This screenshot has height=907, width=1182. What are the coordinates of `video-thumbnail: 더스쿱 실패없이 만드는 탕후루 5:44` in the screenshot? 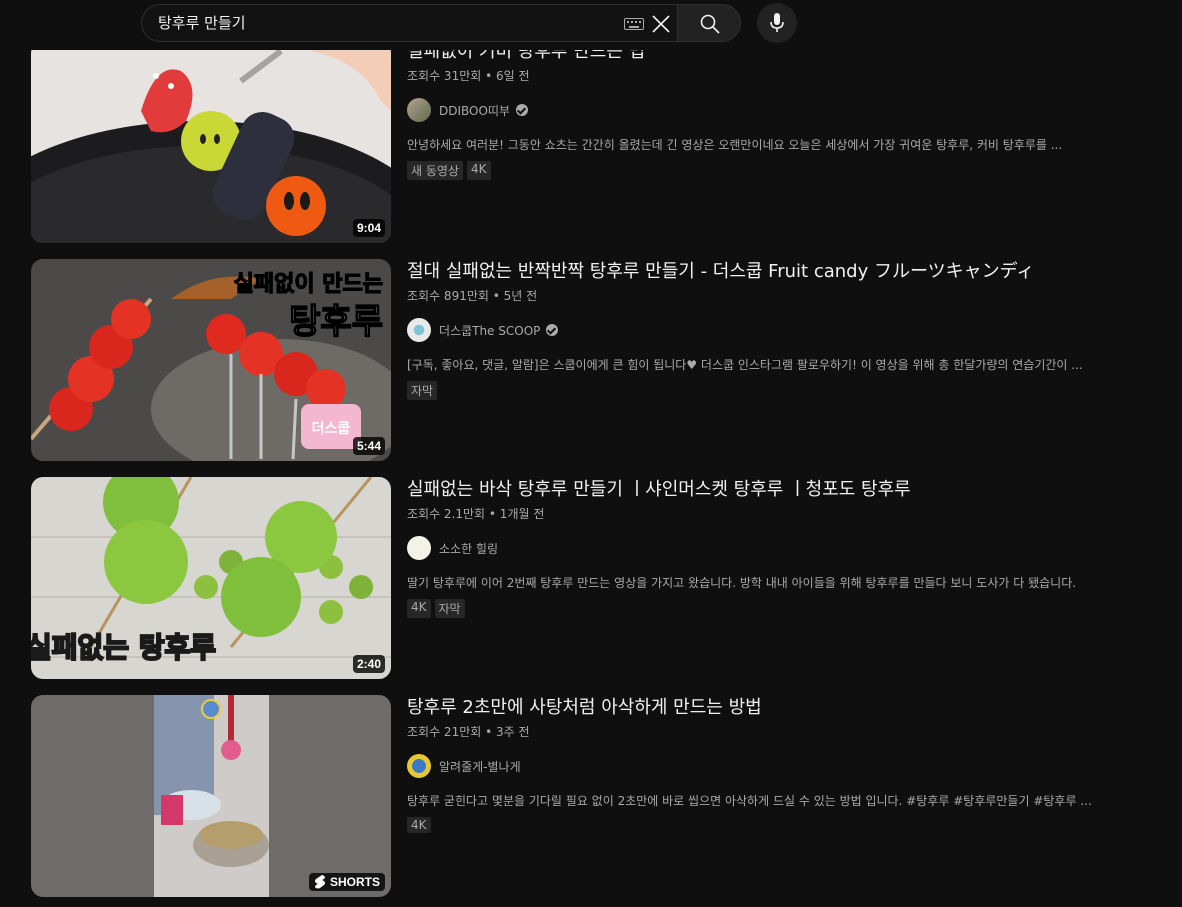 It's located at (211, 360).